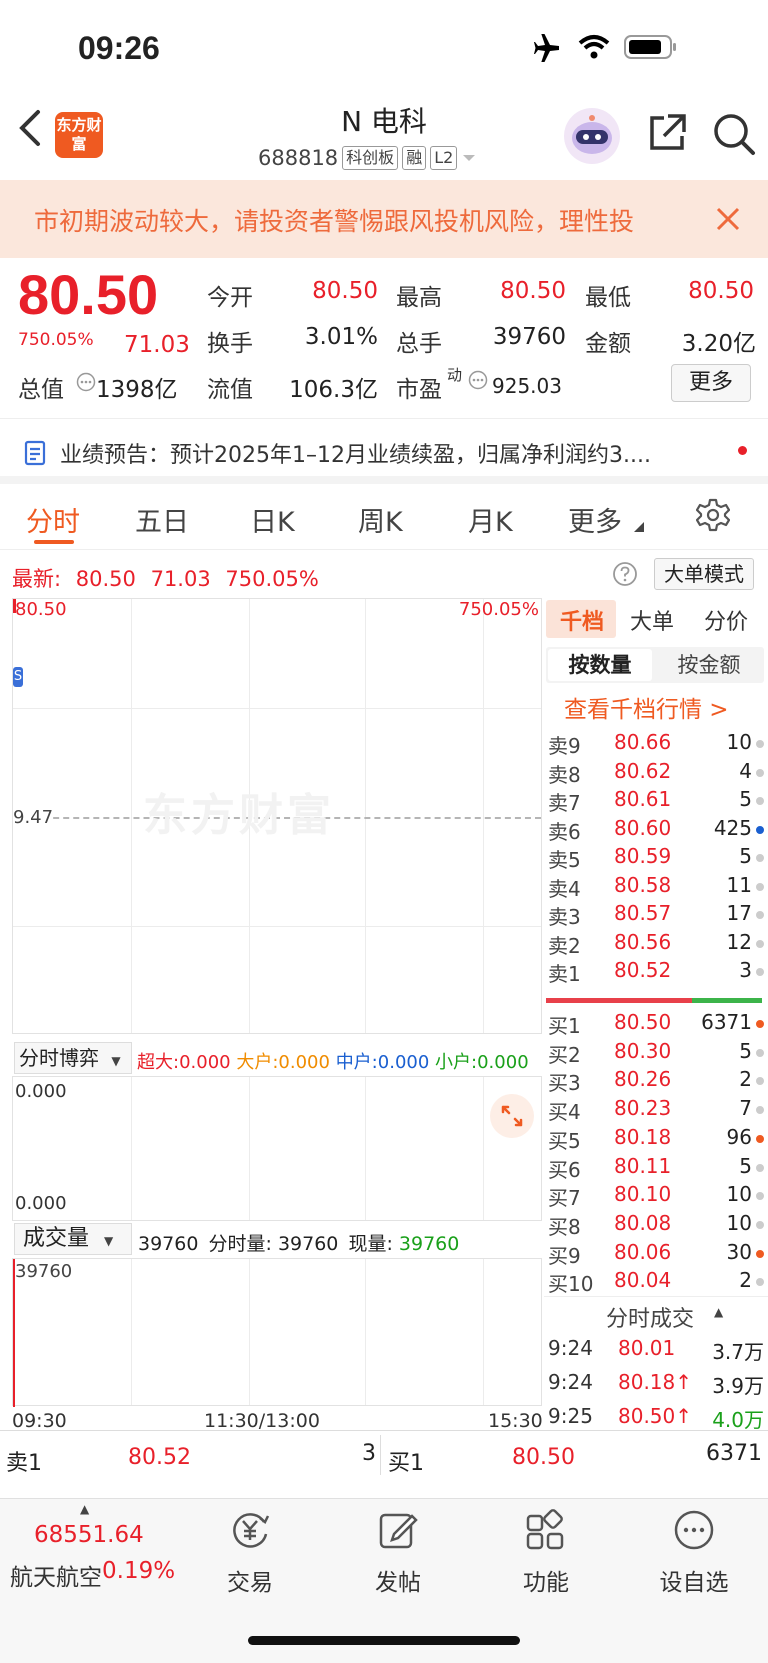  Describe the element at coordinates (643, 1165) in the screenshot. I see `bid-price: 80.11` at that location.